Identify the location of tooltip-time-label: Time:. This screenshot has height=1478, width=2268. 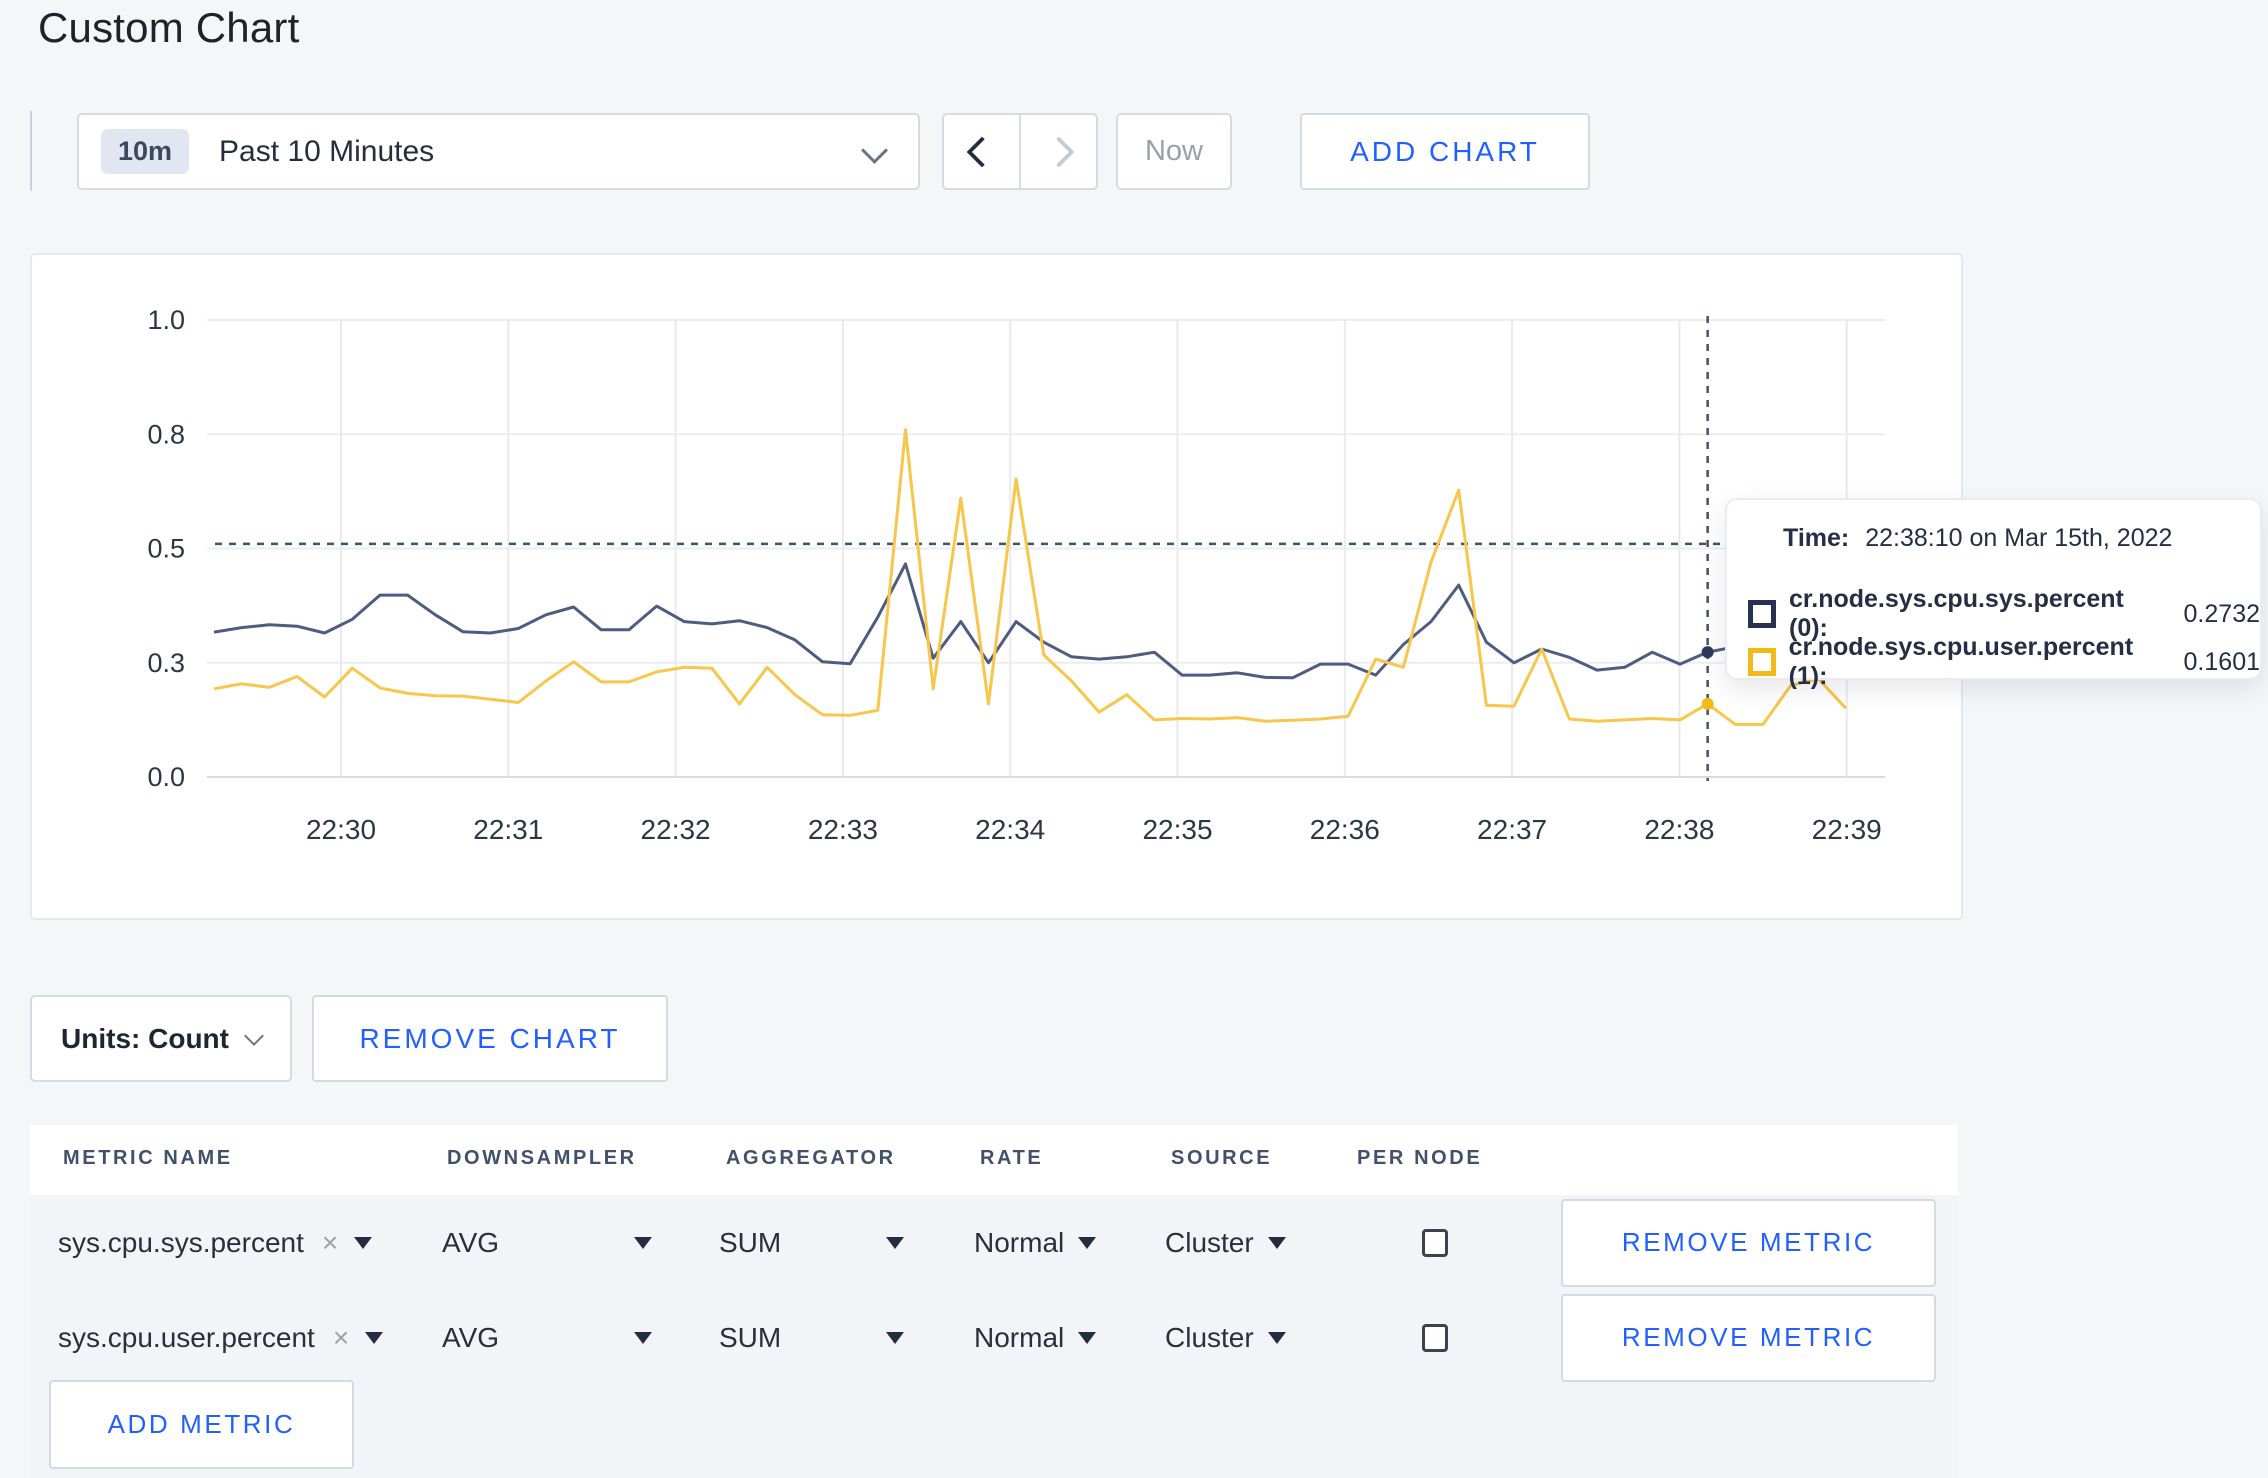
(1816, 538).